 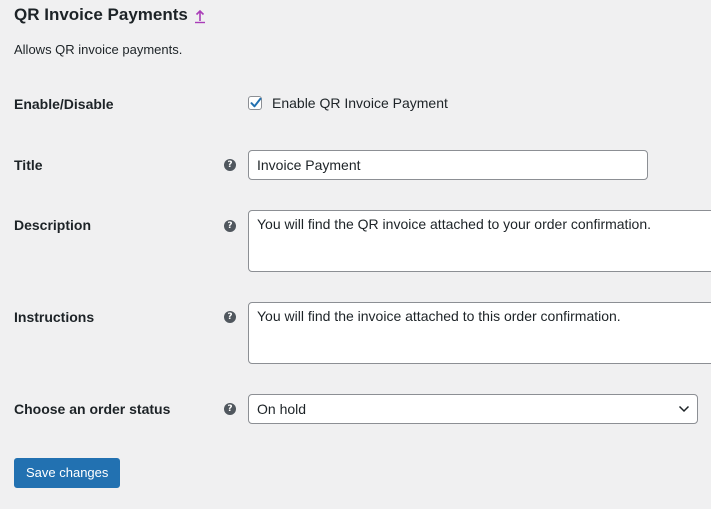 What do you see at coordinates (101, 14) in the screenshot?
I see `page-title-text: QR Invoice Payments` at bounding box center [101, 14].